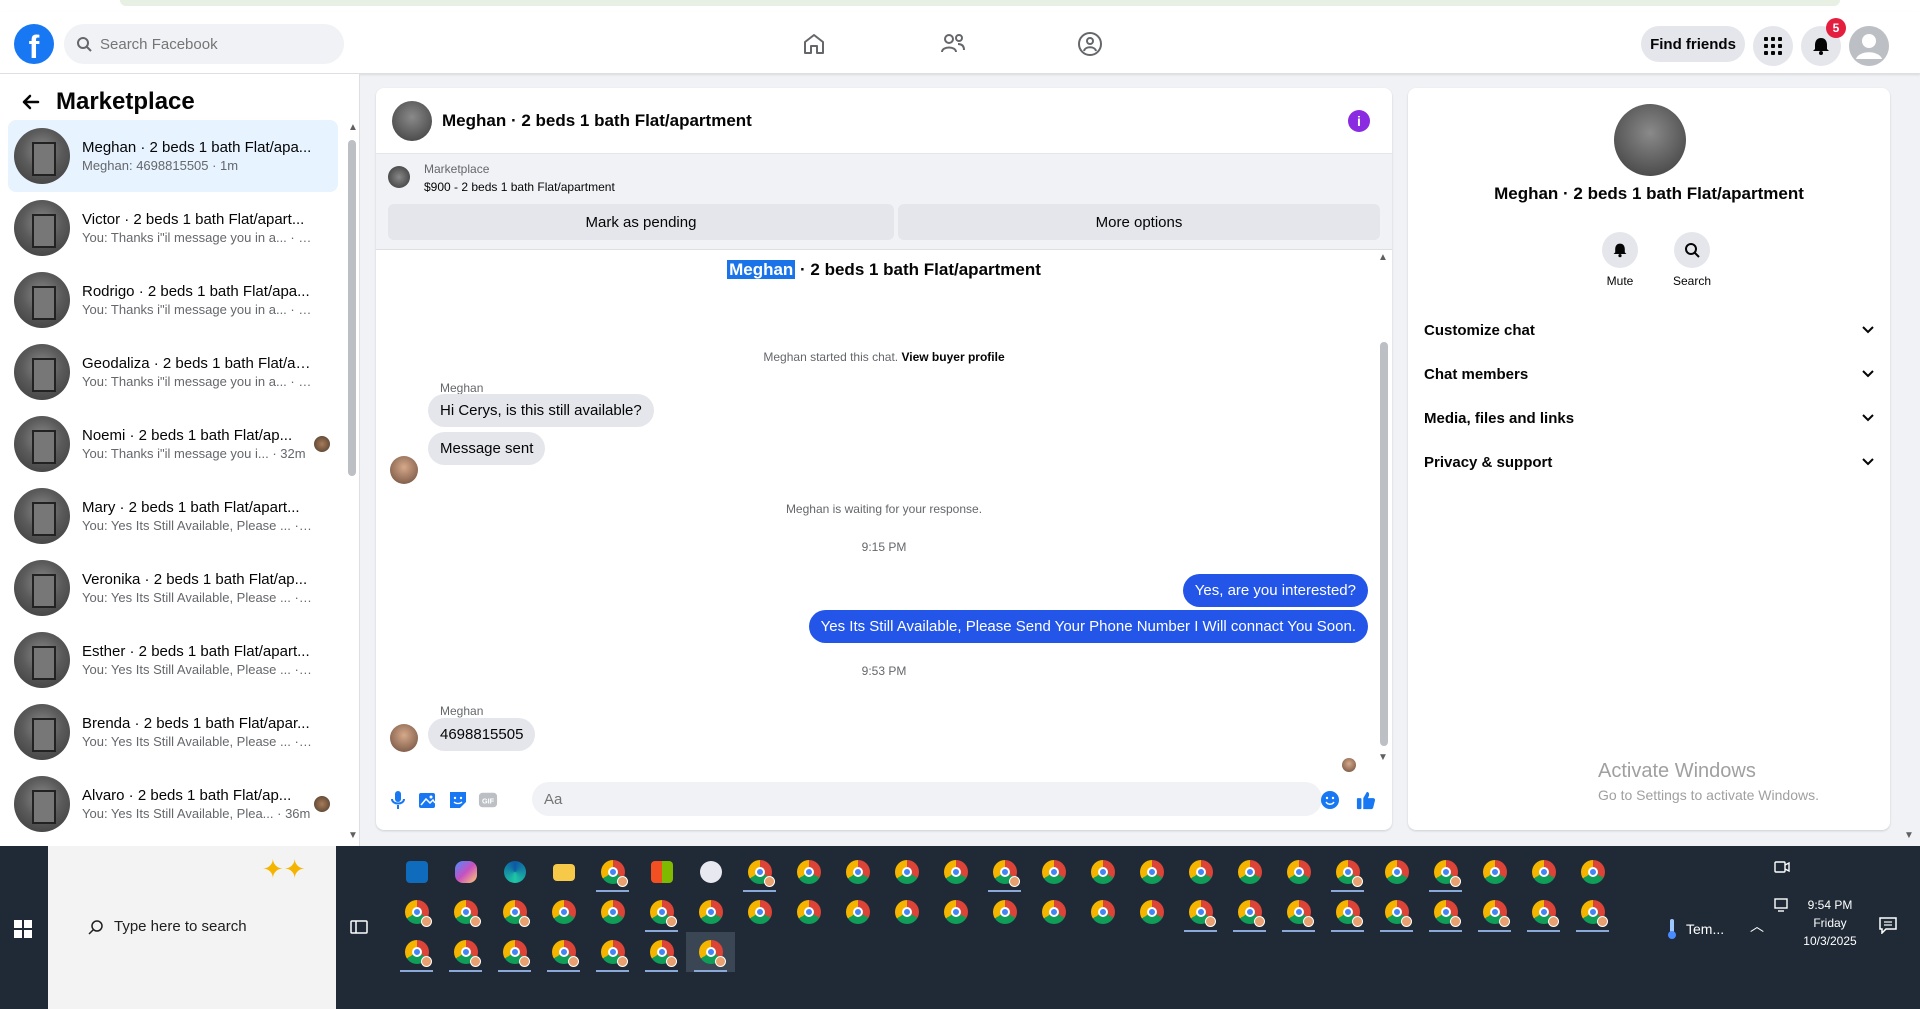 The width and height of the screenshot is (1920, 1009). What do you see at coordinates (487, 448) in the screenshot?
I see `incoming-message: Message sent` at bounding box center [487, 448].